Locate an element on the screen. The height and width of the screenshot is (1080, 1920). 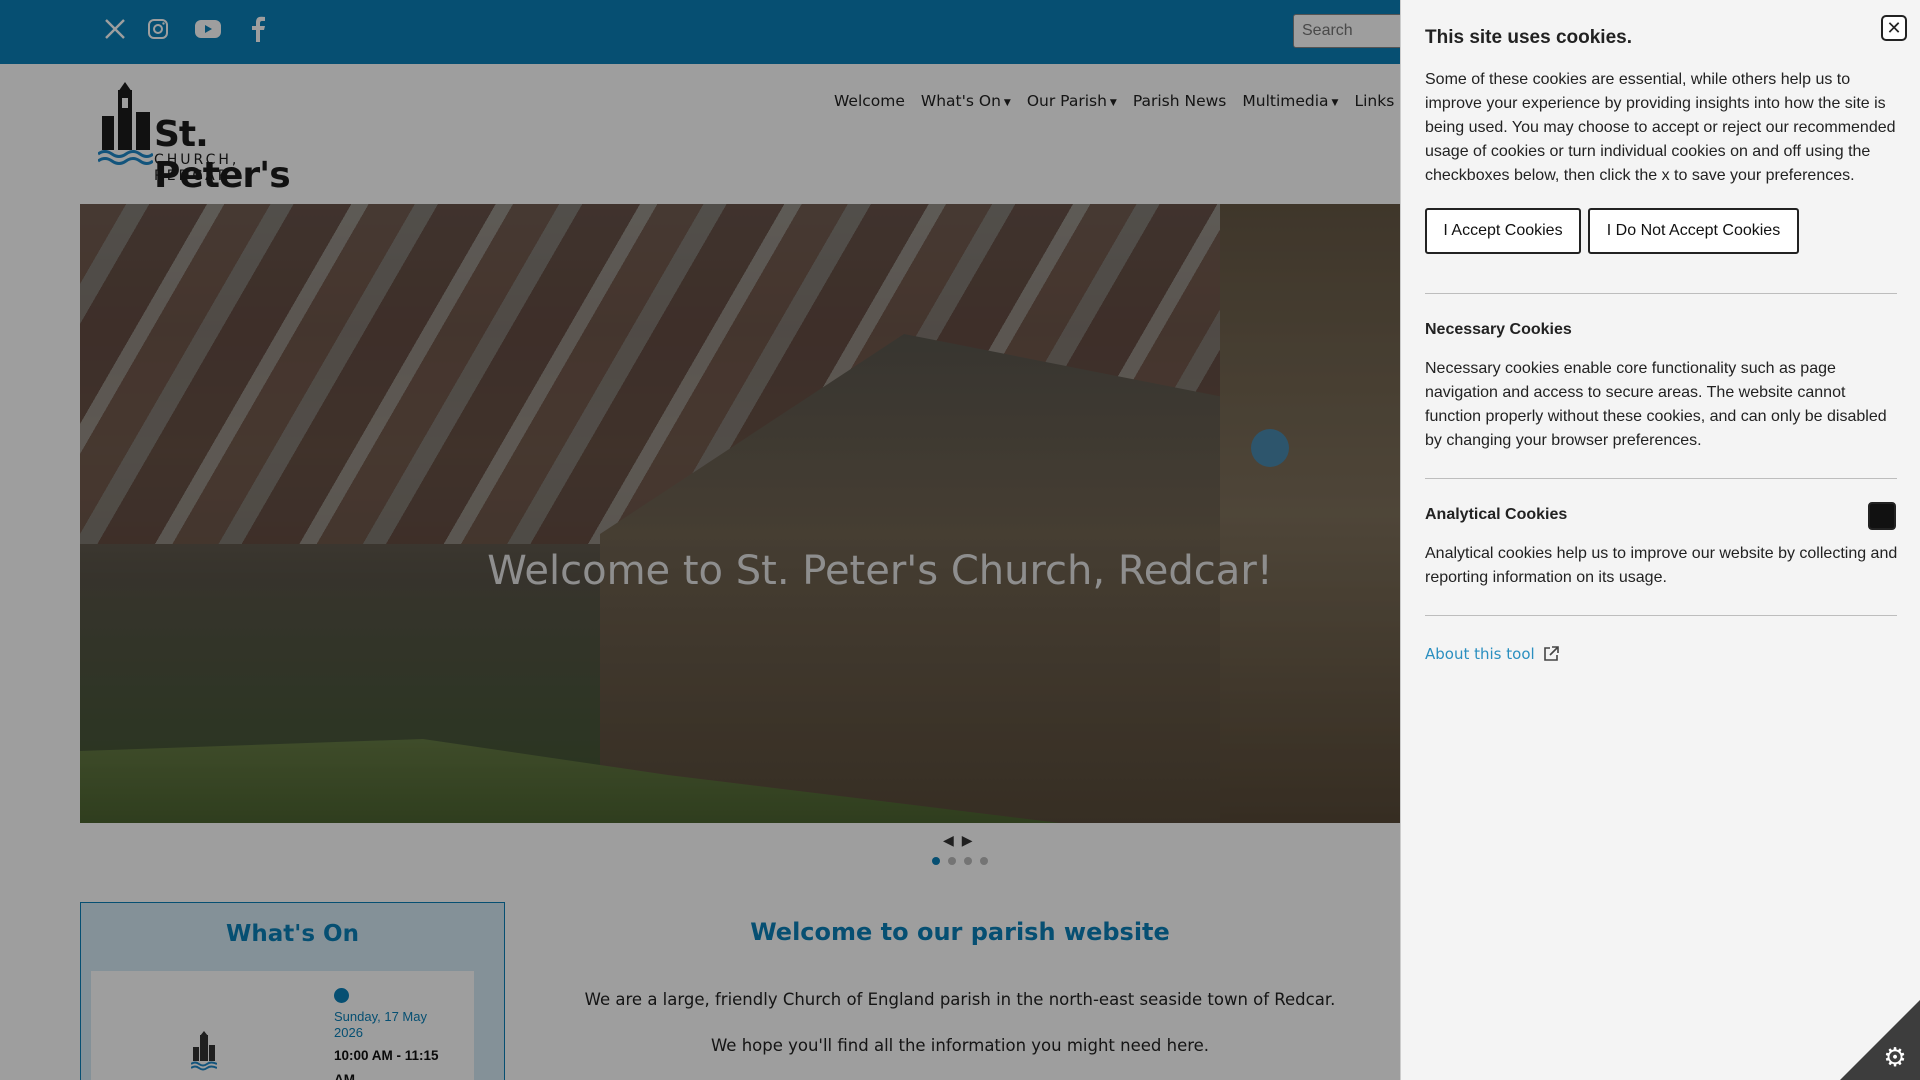
analytical-cookies-checkbox is located at coordinates (1882, 516).